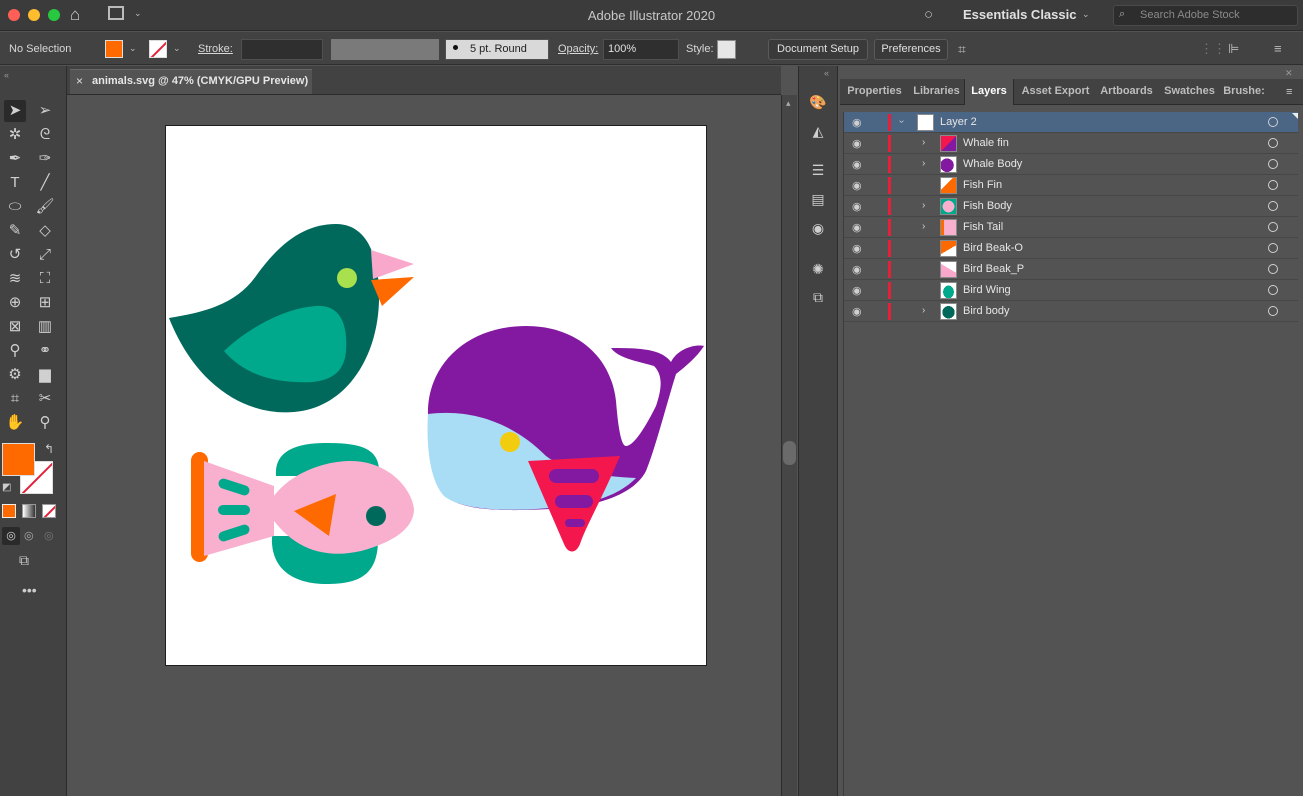  What do you see at coordinates (982, 185) in the screenshot?
I see `layer-name: Fish Fin` at bounding box center [982, 185].